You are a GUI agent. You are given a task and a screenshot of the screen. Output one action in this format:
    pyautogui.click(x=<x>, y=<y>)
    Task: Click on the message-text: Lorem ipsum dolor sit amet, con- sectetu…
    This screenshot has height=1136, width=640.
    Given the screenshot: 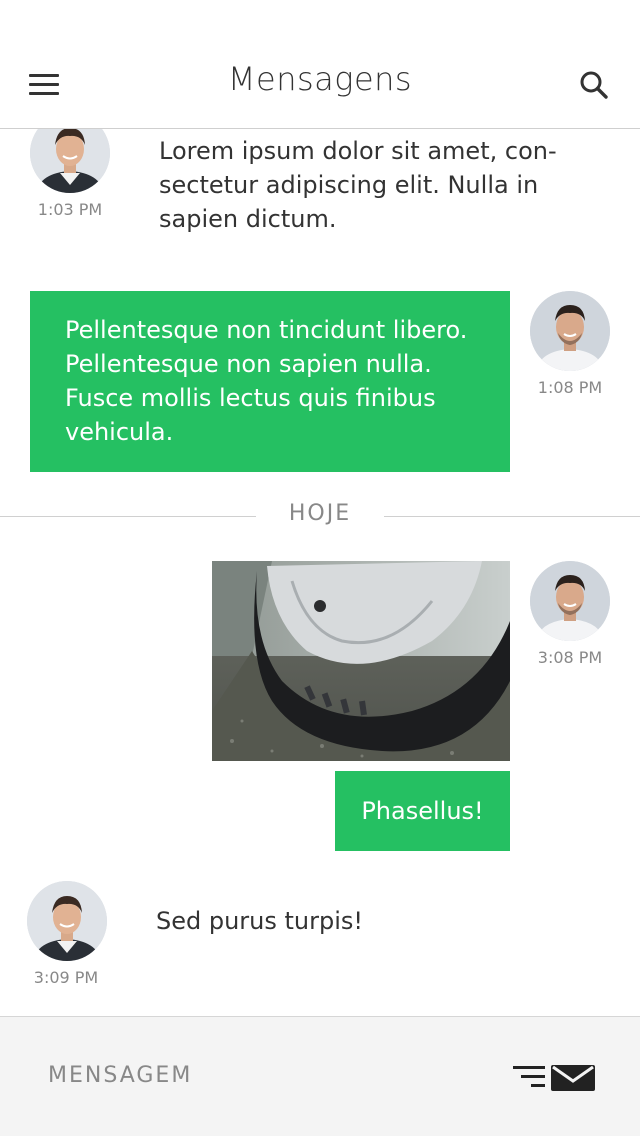 What is the action you would take?
    pyautogui.click(x=358, y=185)
    